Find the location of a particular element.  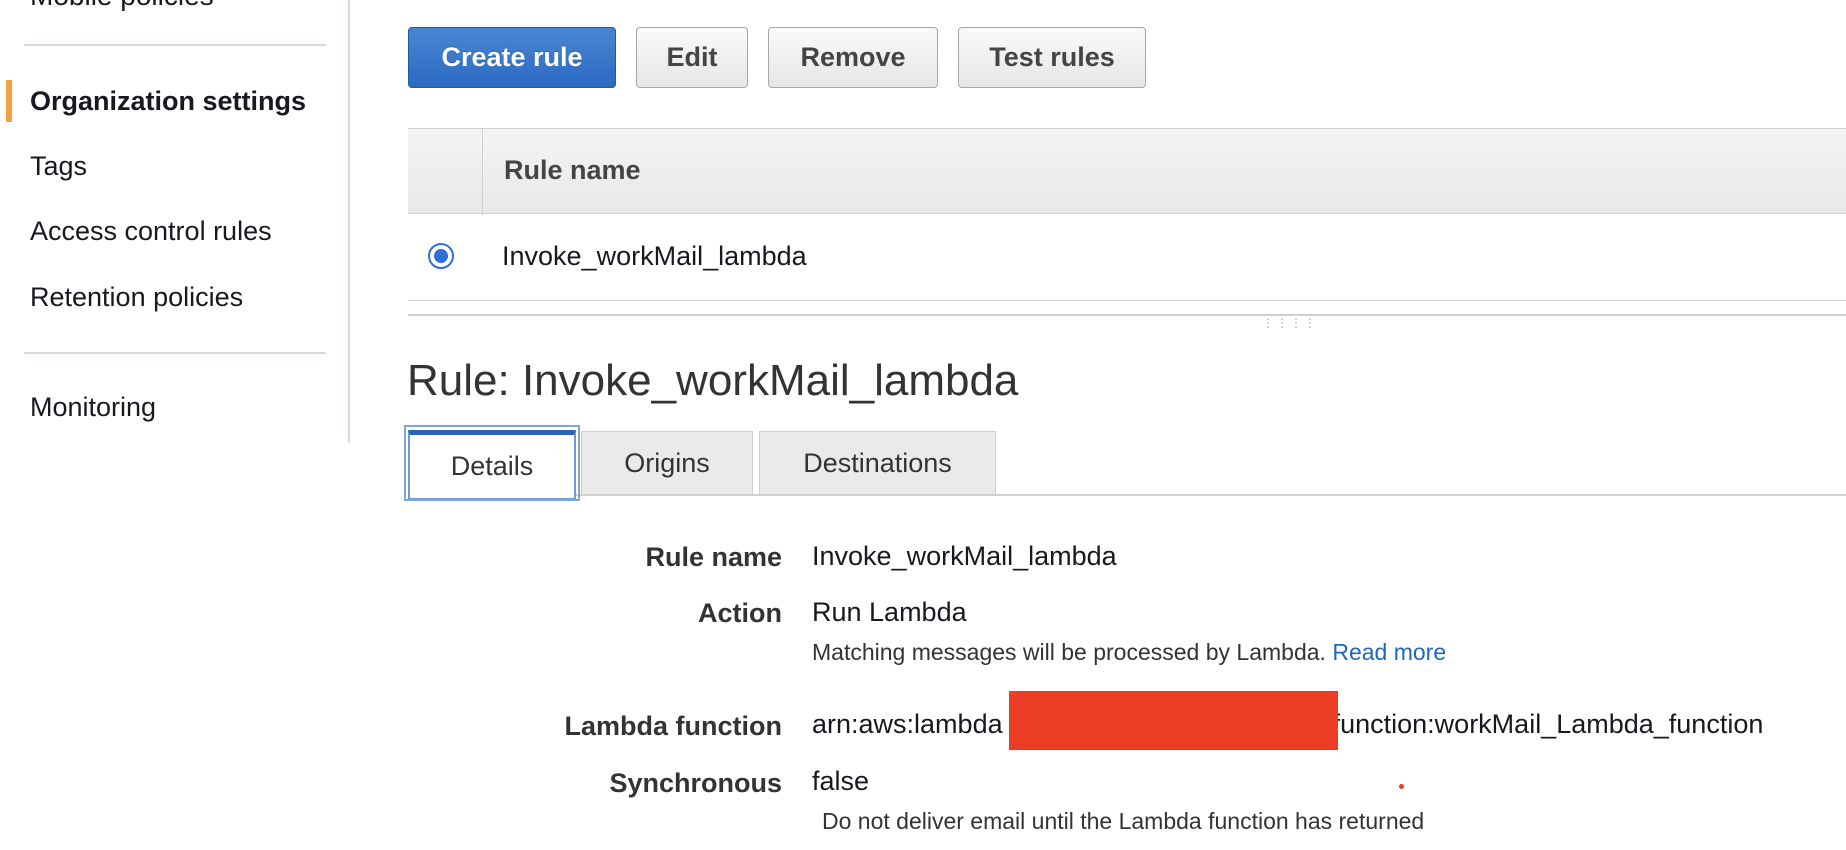

test-rules-button: Test rules is located at coordinates (1052, 57).